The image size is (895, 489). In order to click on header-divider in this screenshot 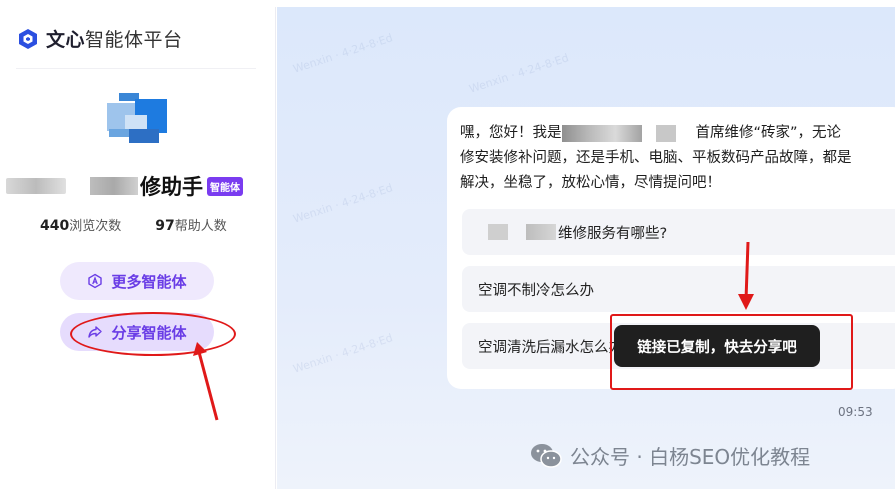, I will do `click(136, 64)`.